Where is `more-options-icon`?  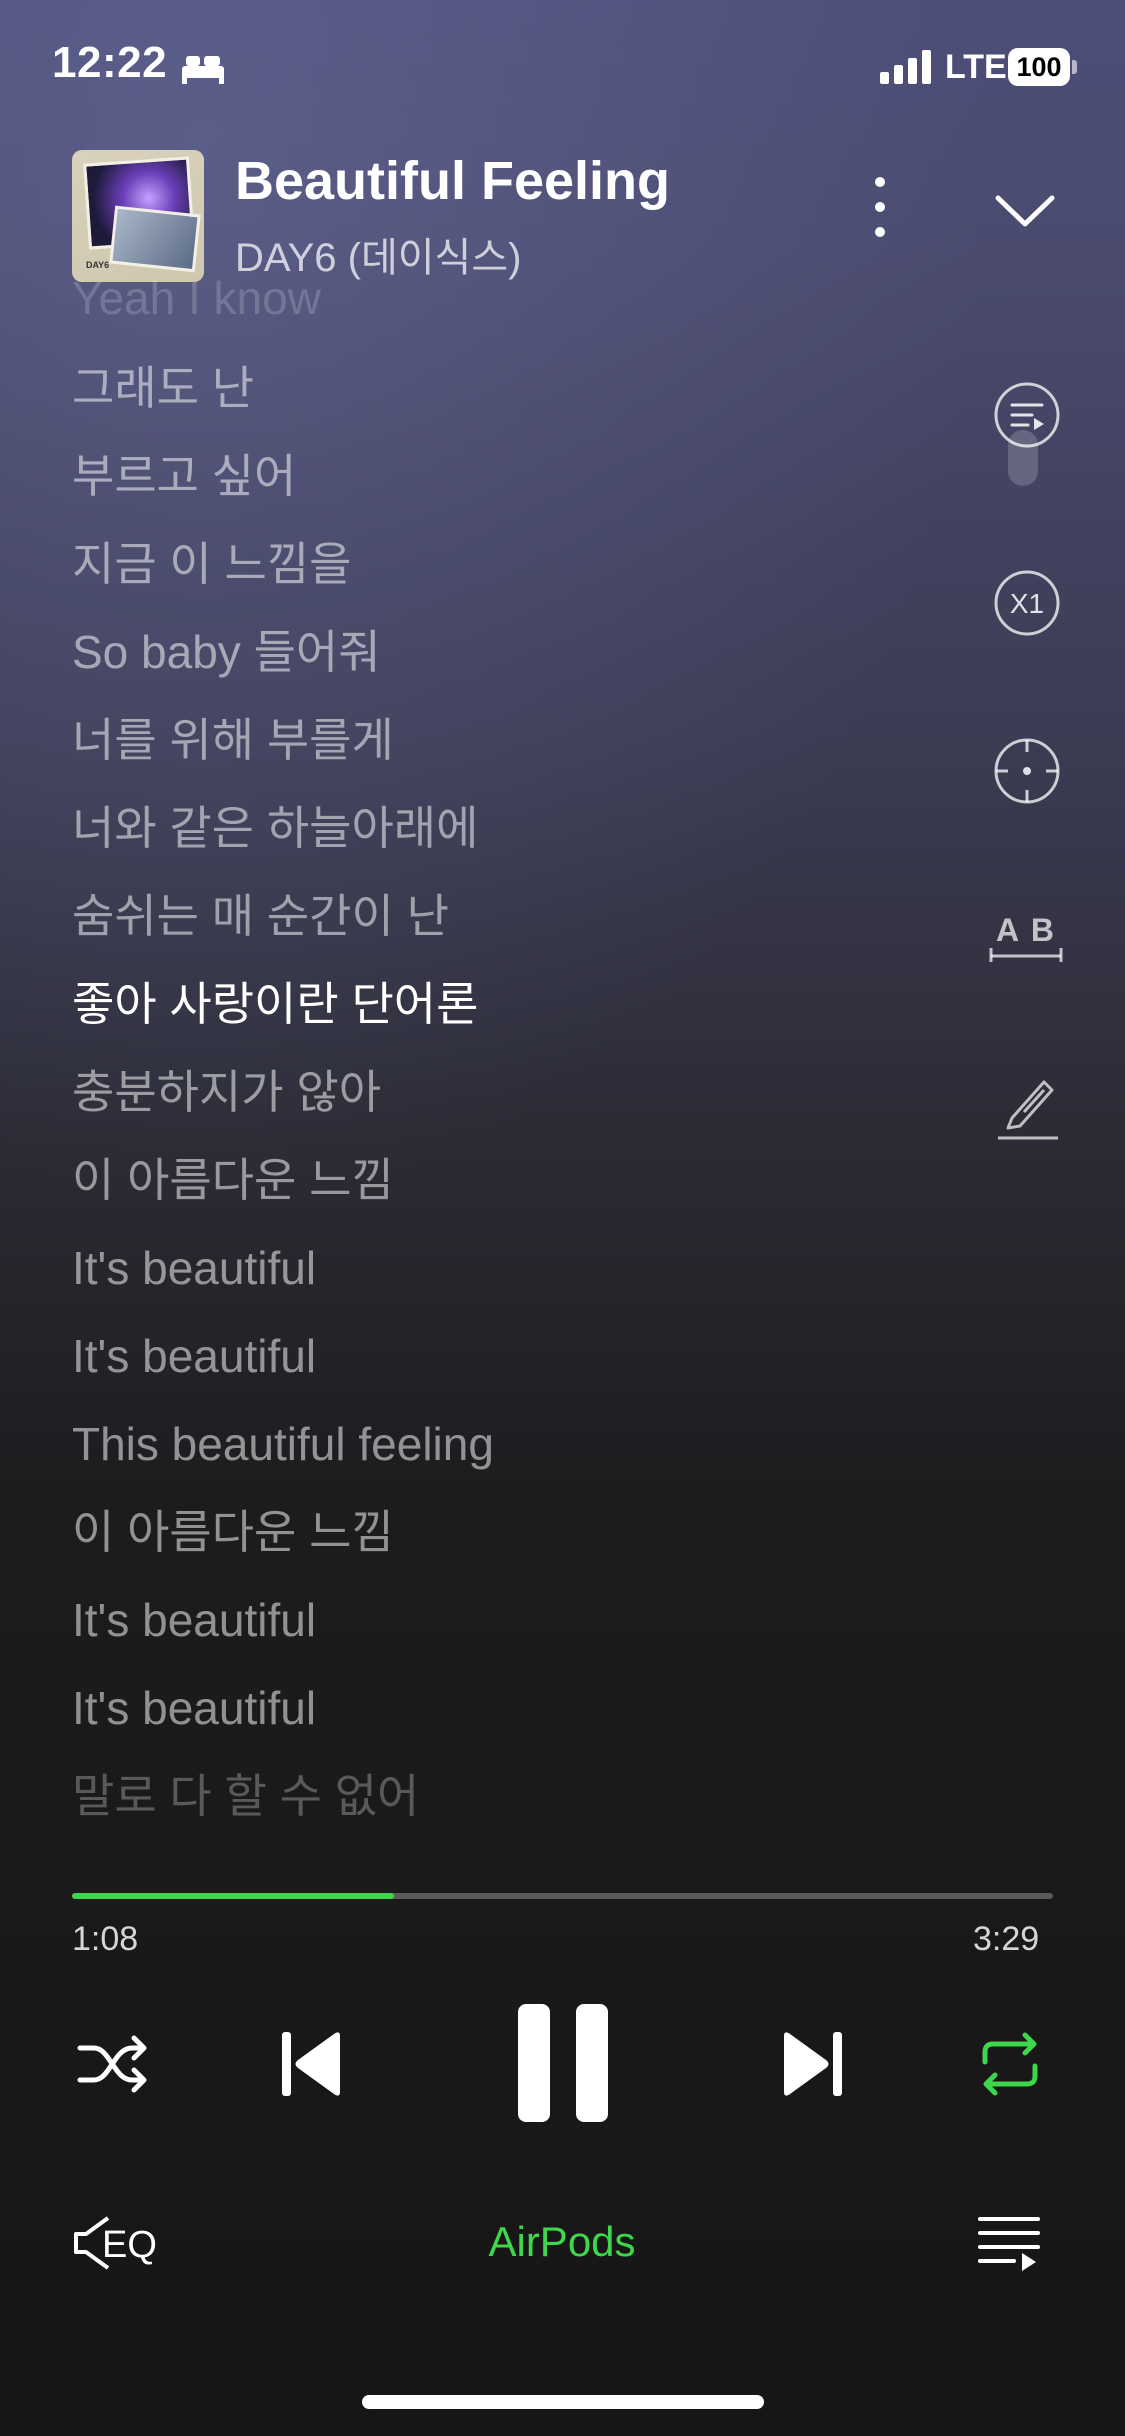 more-options-icon is located at coordinates (880, 207).